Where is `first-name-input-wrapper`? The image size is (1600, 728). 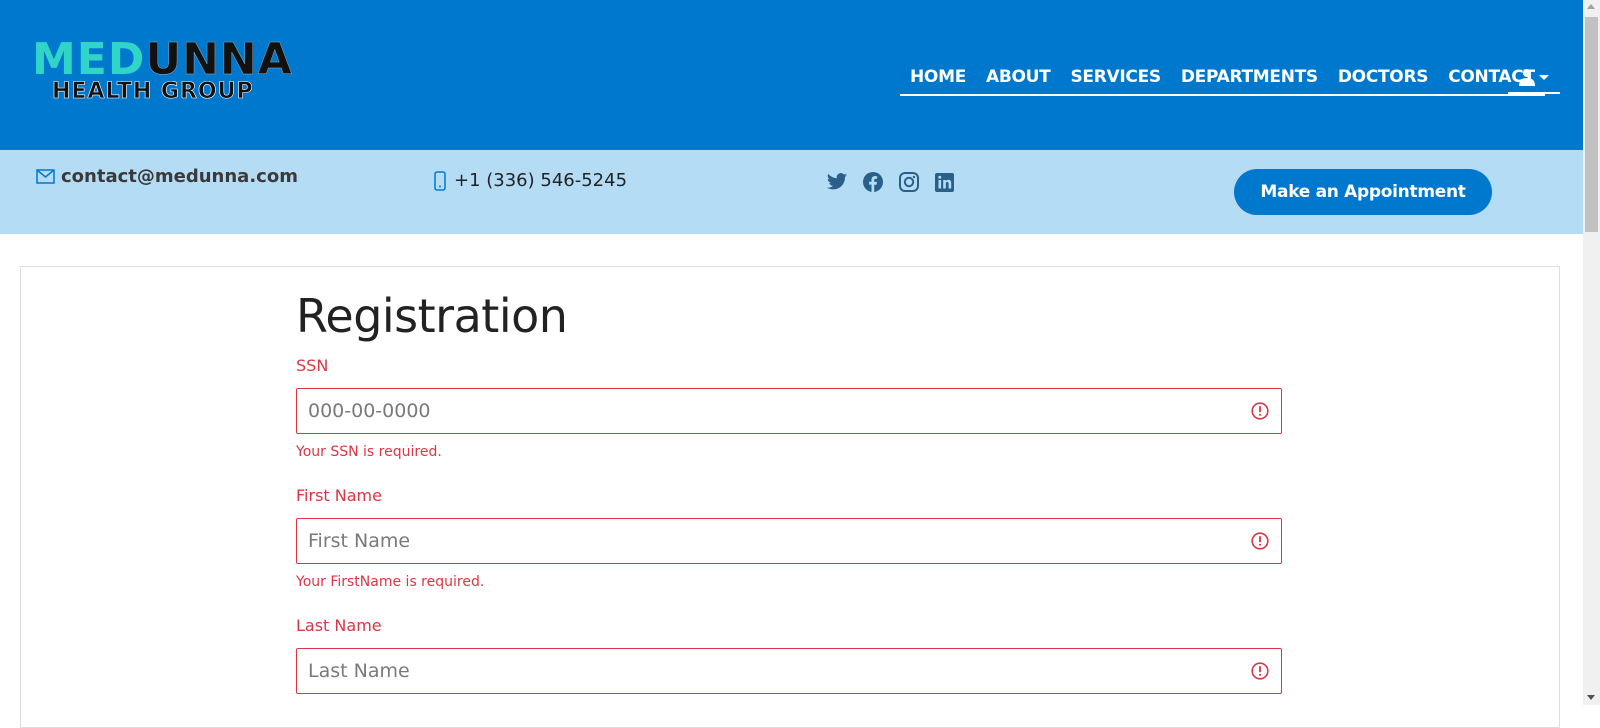
first-name-input-wrapper is located at coordinates (789, 541).